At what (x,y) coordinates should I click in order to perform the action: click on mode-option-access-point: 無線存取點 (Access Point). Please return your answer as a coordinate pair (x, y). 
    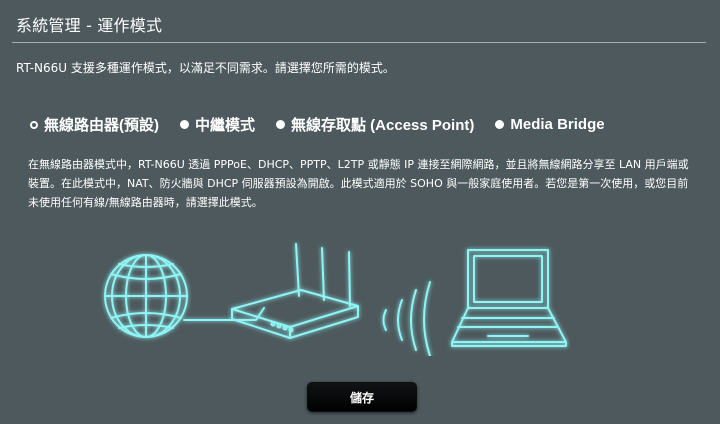
    Looking at the image, I should click on (375, 124).